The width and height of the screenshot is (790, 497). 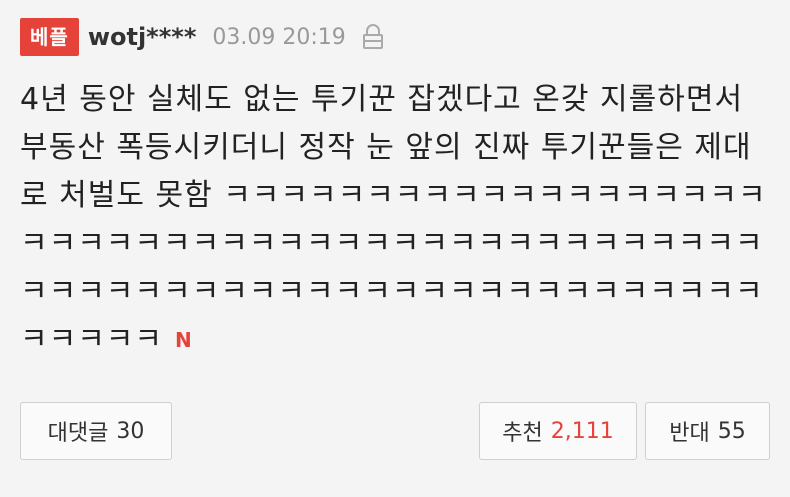 I want to click on username: wotj****, so click(x=142, y=37).